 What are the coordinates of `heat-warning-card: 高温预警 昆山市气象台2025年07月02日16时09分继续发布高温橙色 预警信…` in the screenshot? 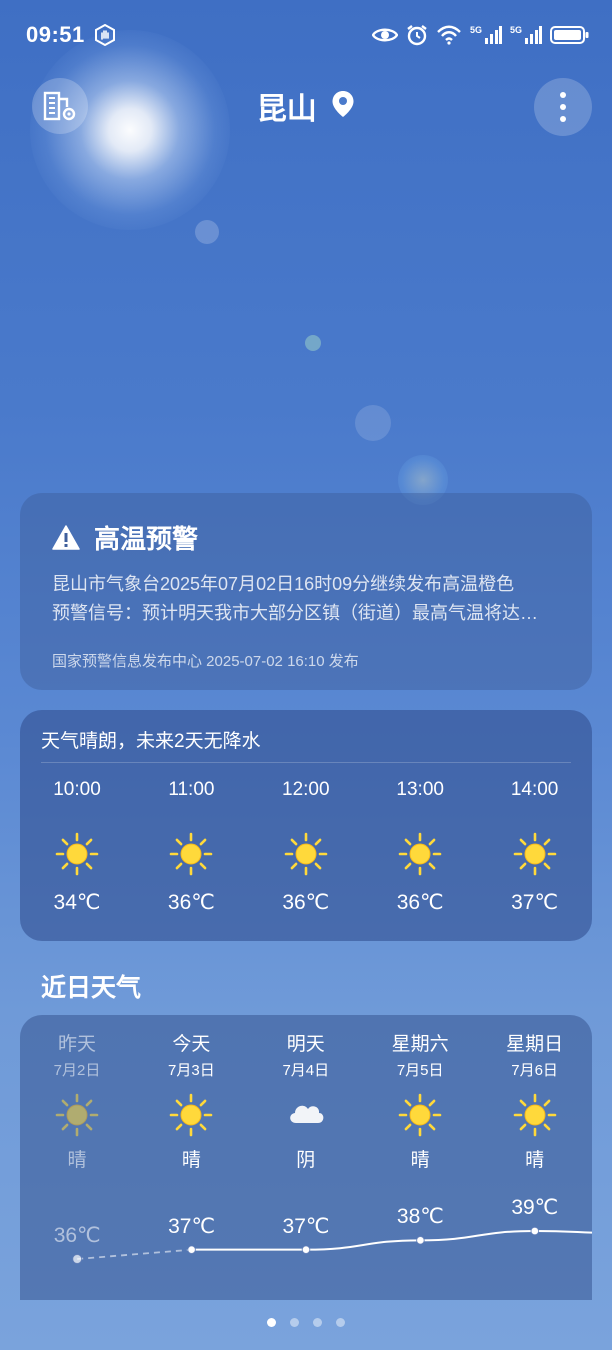 It's located at (306, 591).